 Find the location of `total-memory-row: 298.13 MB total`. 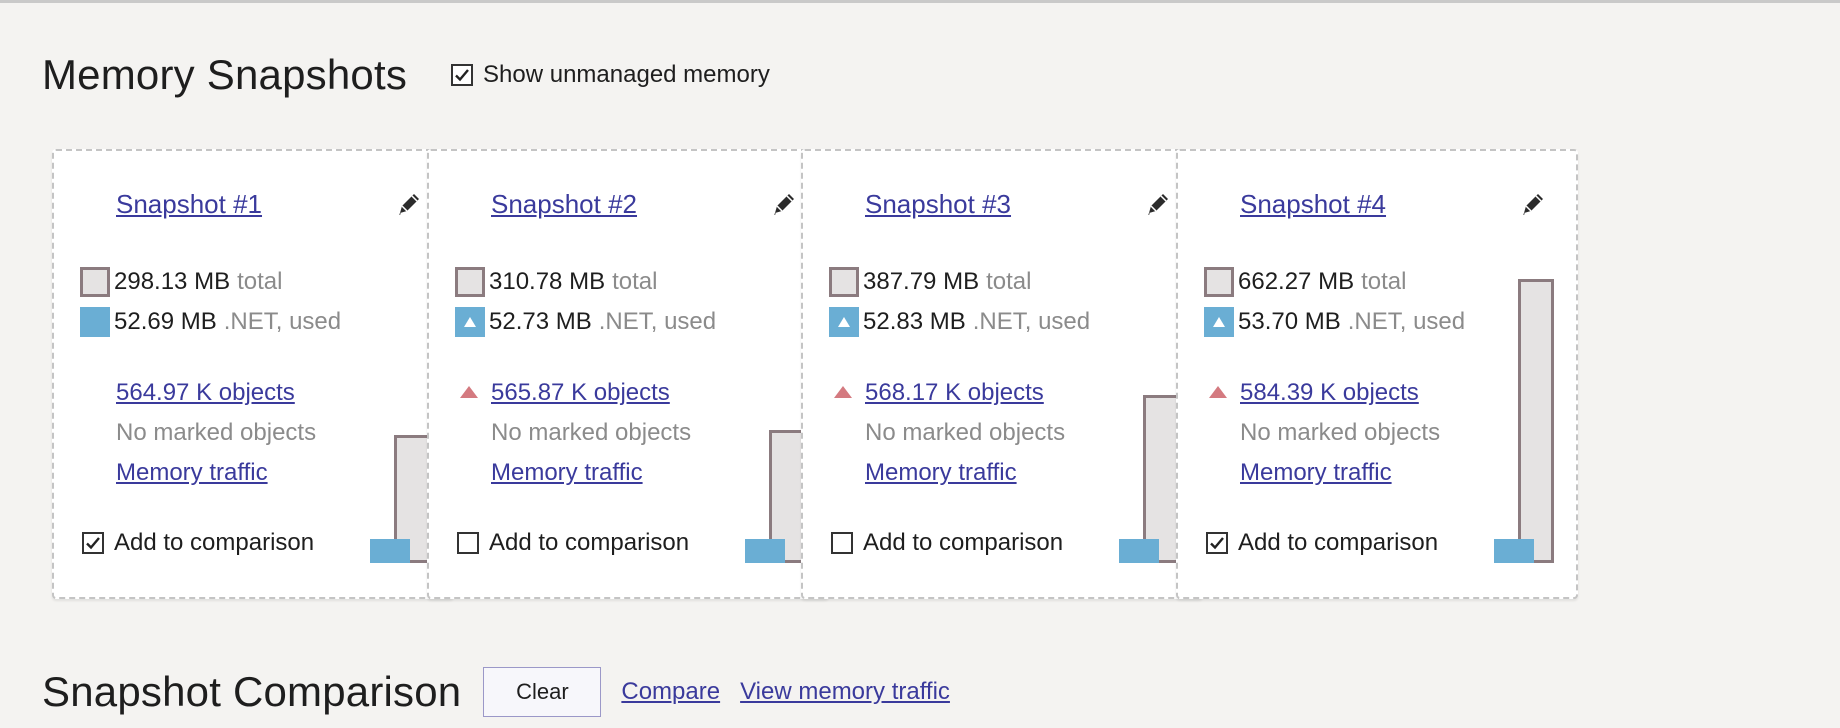

total-memory-row: 298.13 MB total is located at coordinates (181, 282).